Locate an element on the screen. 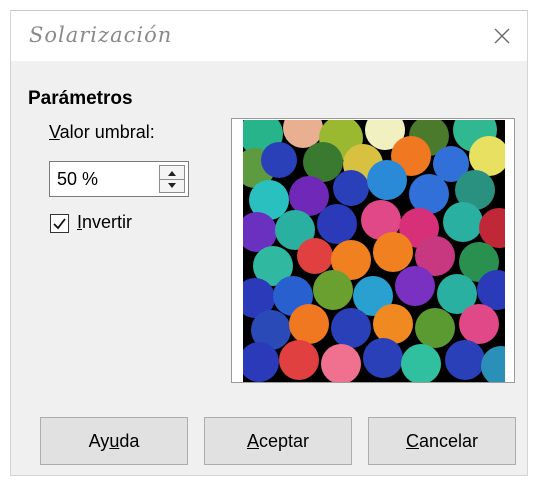  help-button-mnemonic: u is located at coordinates (114, 441).